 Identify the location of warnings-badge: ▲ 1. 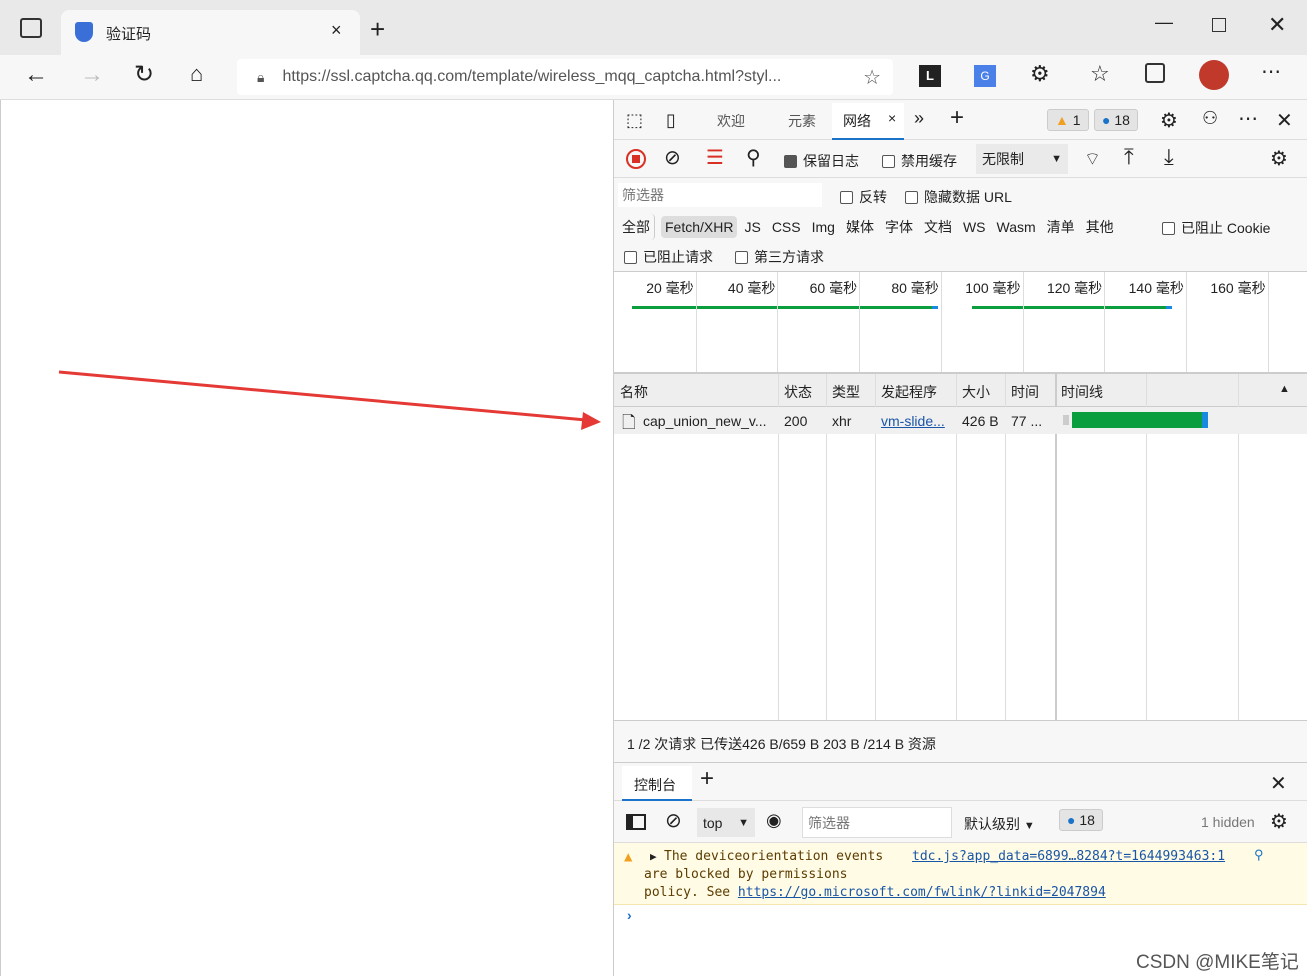
(1068, 120).